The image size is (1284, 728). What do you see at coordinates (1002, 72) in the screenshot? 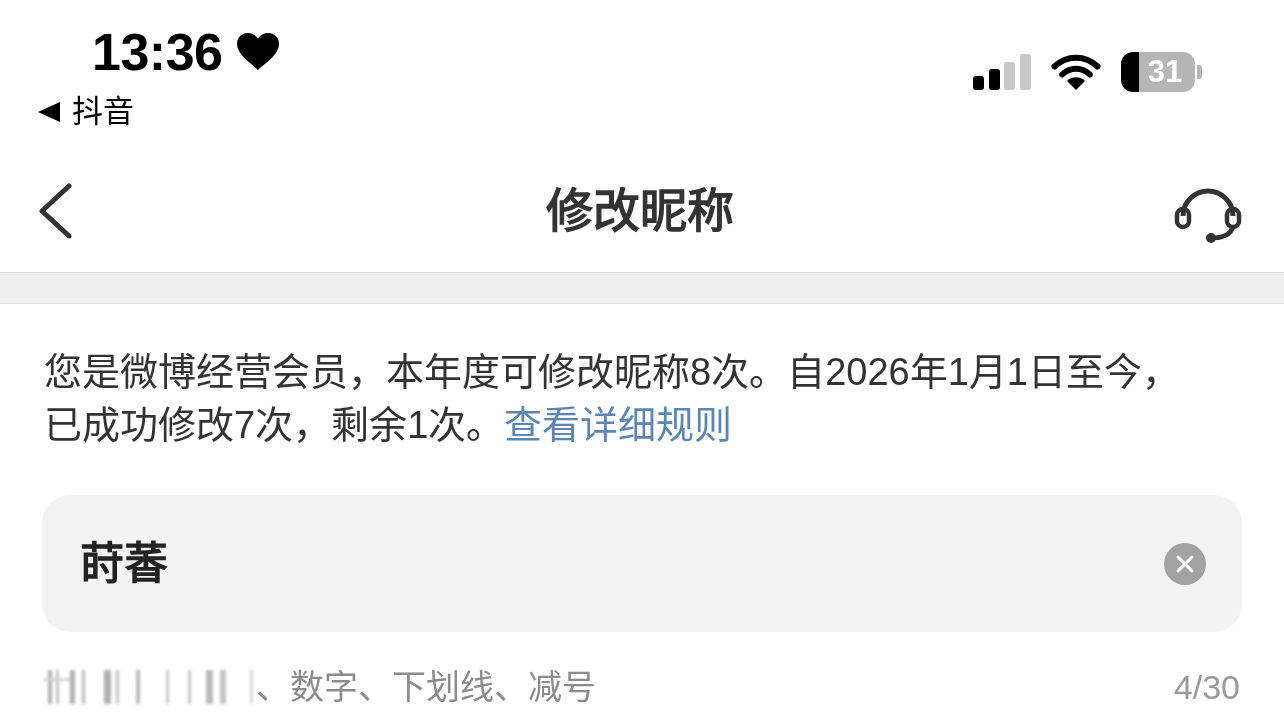
I see `signal-icon` at bounding box center [1002, 72].